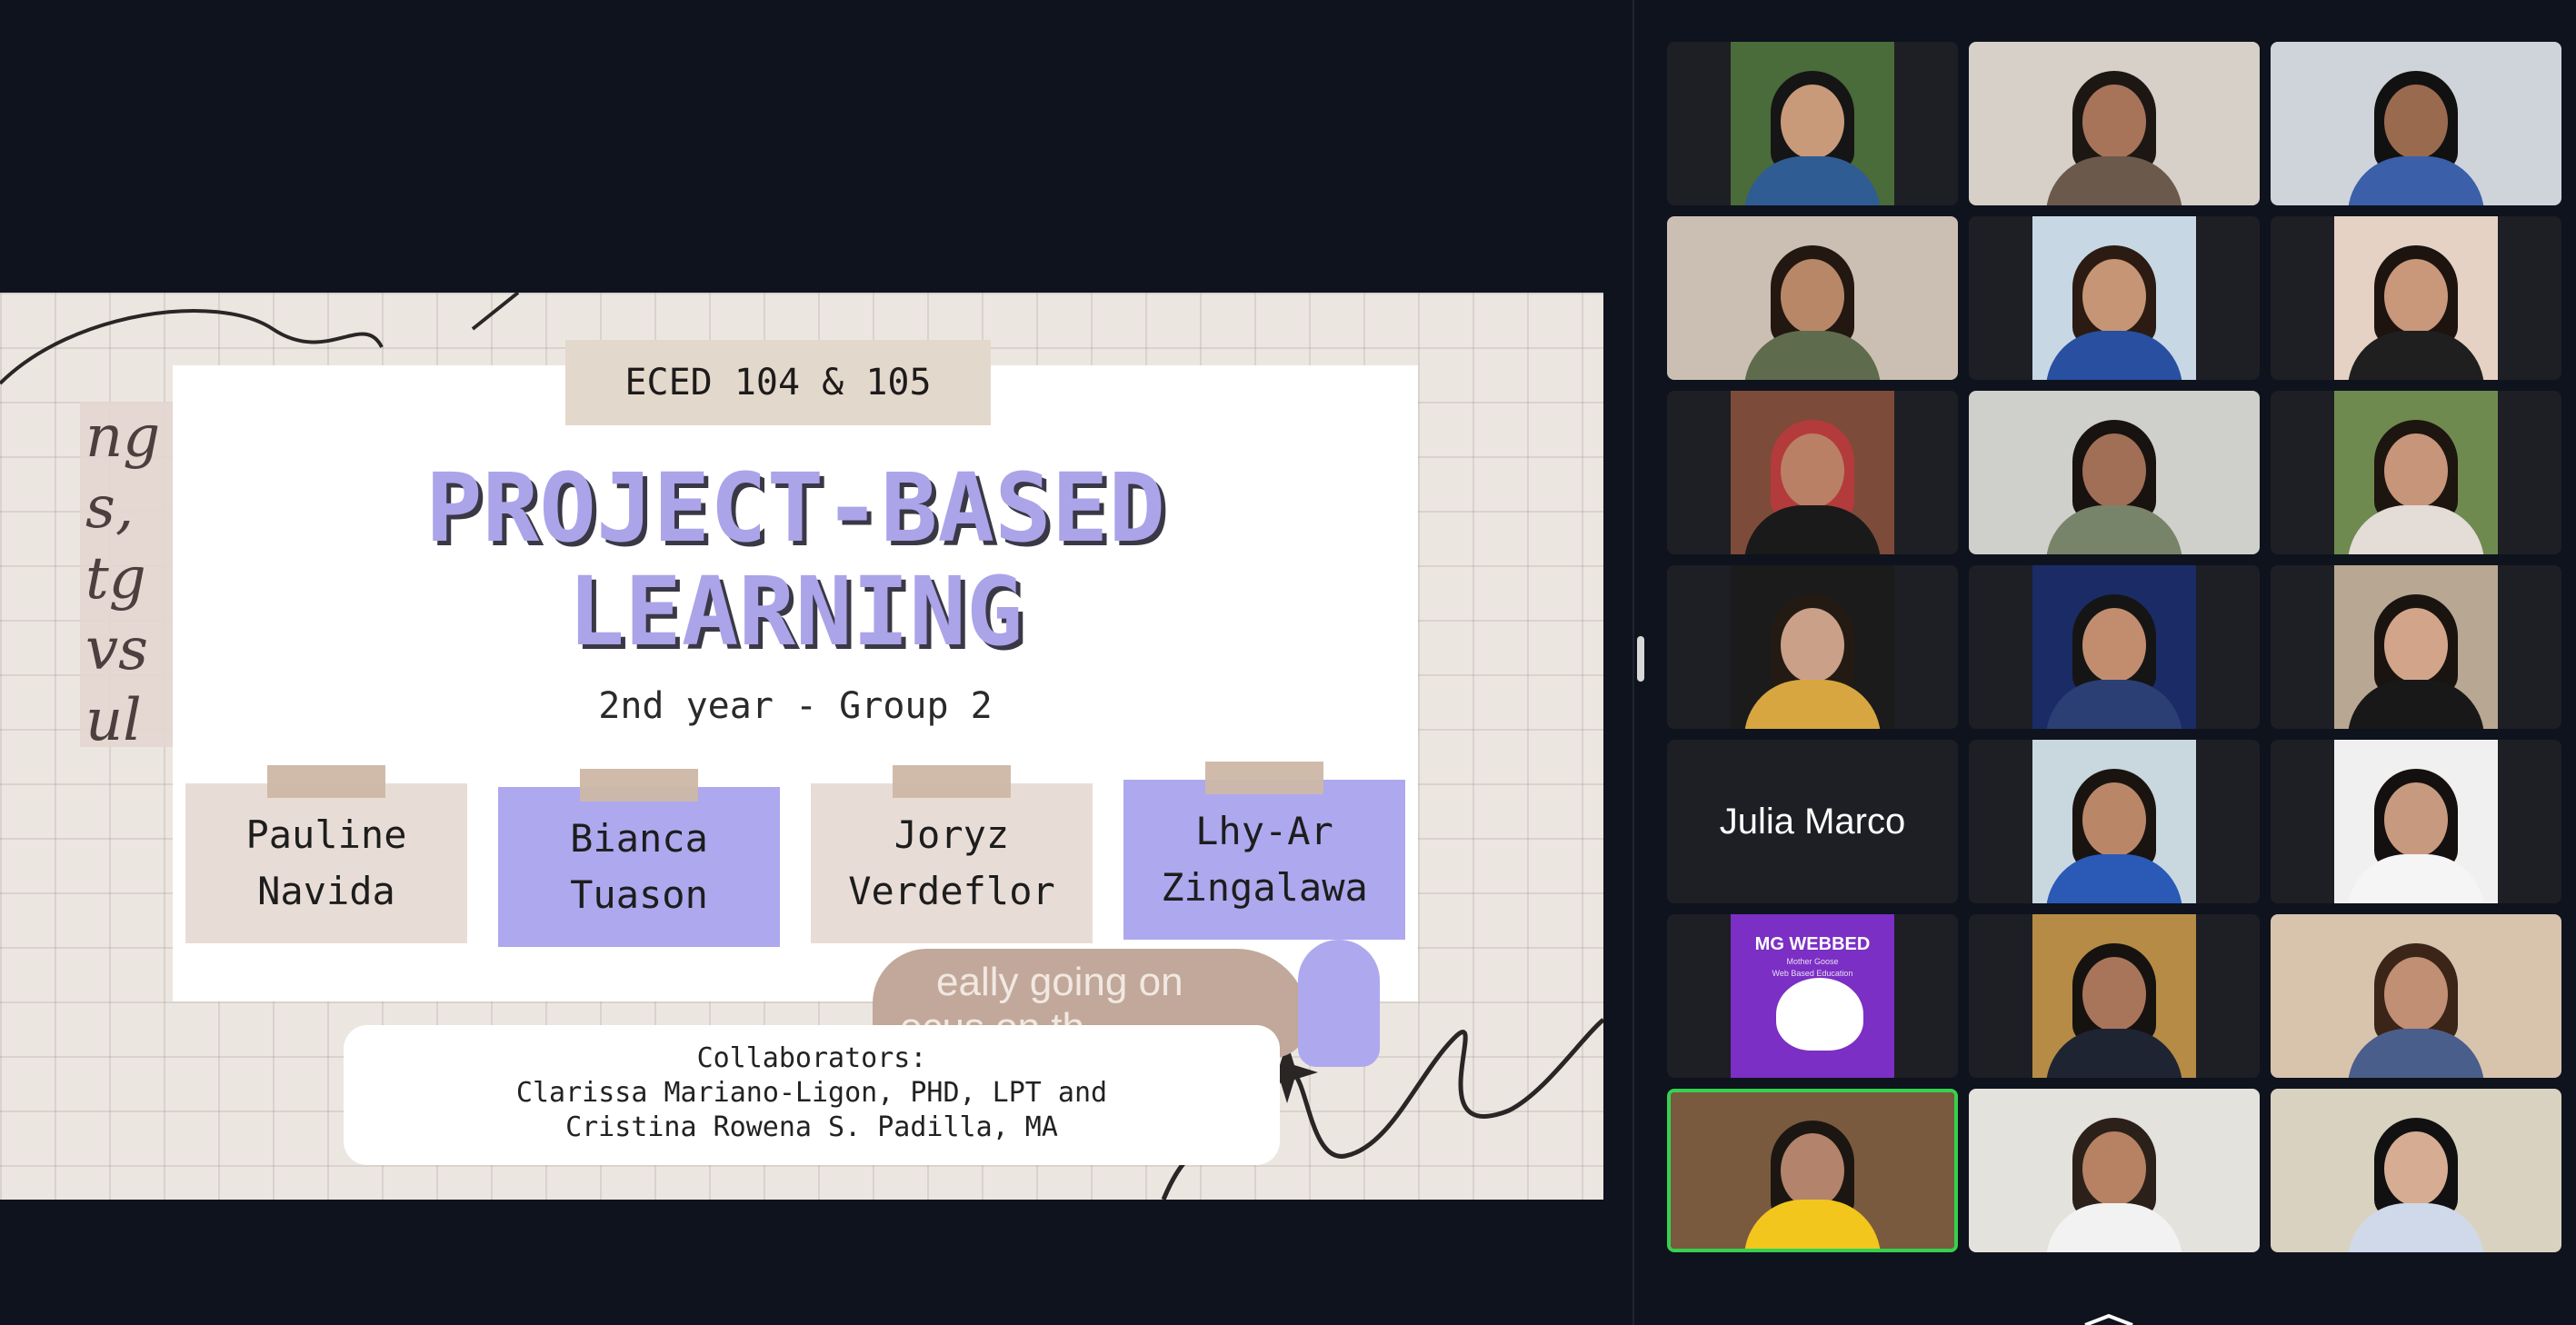 This screenshot has height=1325, width=2576. What do you see at coordinates (952, 854) in the screenshot?
I see `member-card: Joryz Verdeflor` at bounding box center [952, 854].